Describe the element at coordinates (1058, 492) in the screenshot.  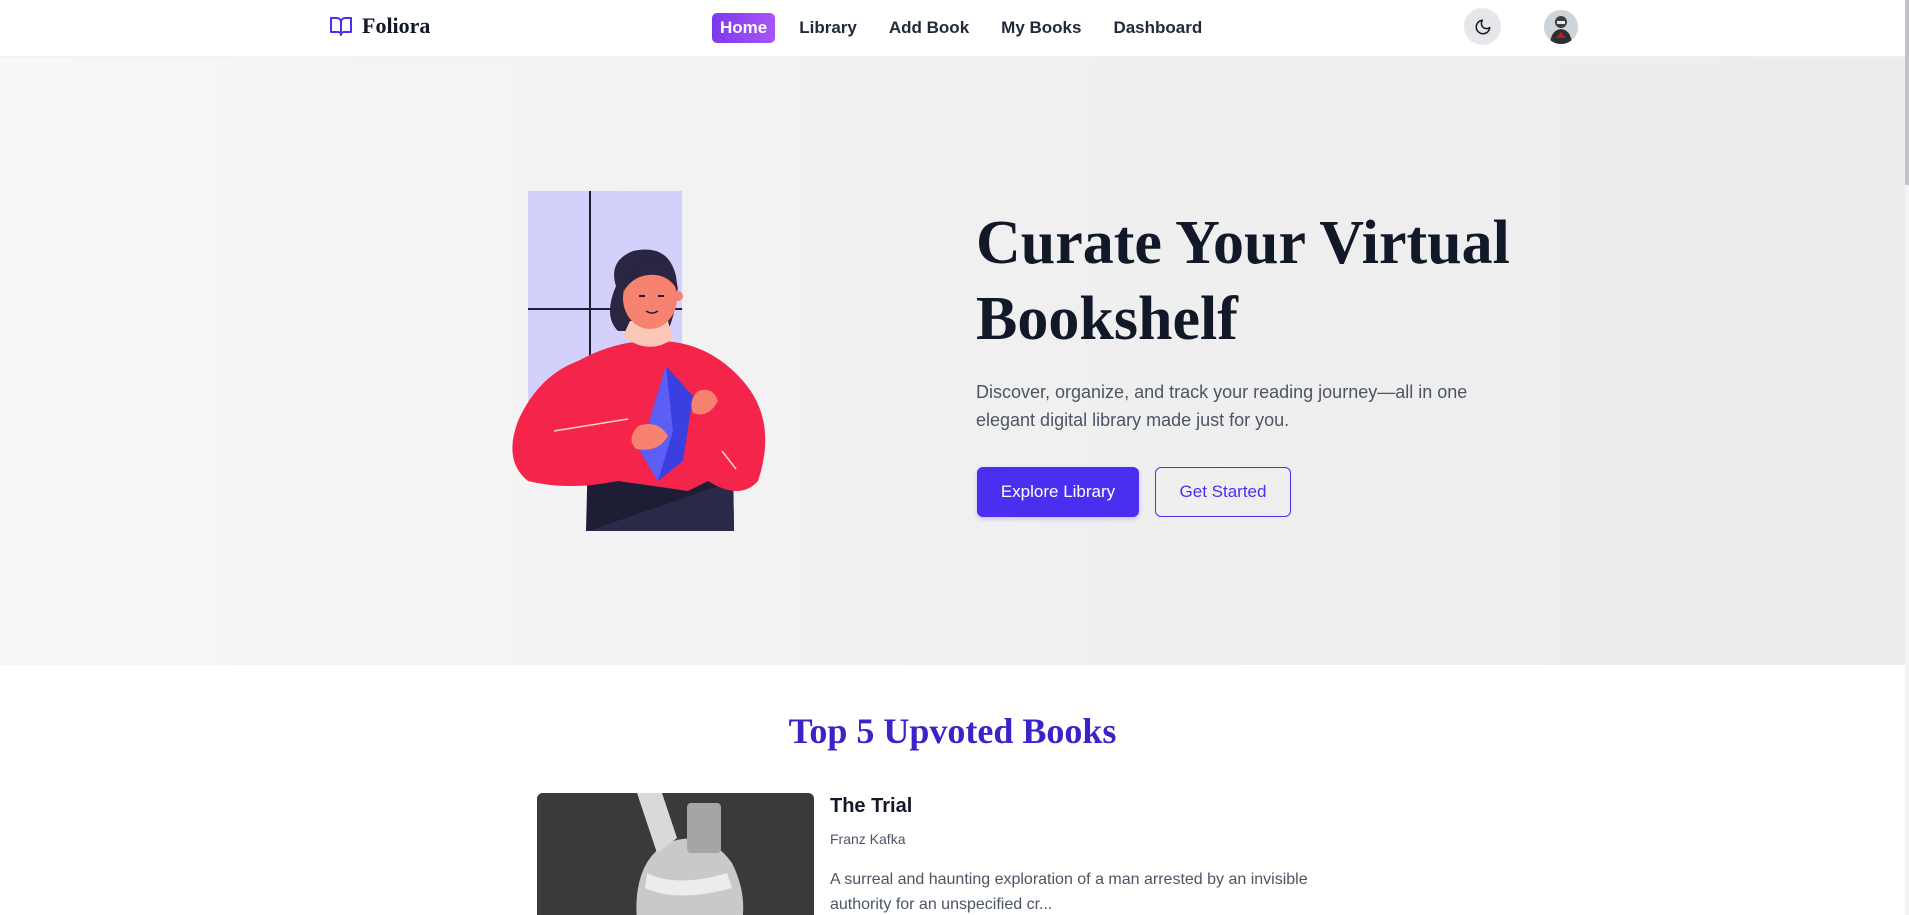
I see `explore-library-button: Explore Library` at that location.